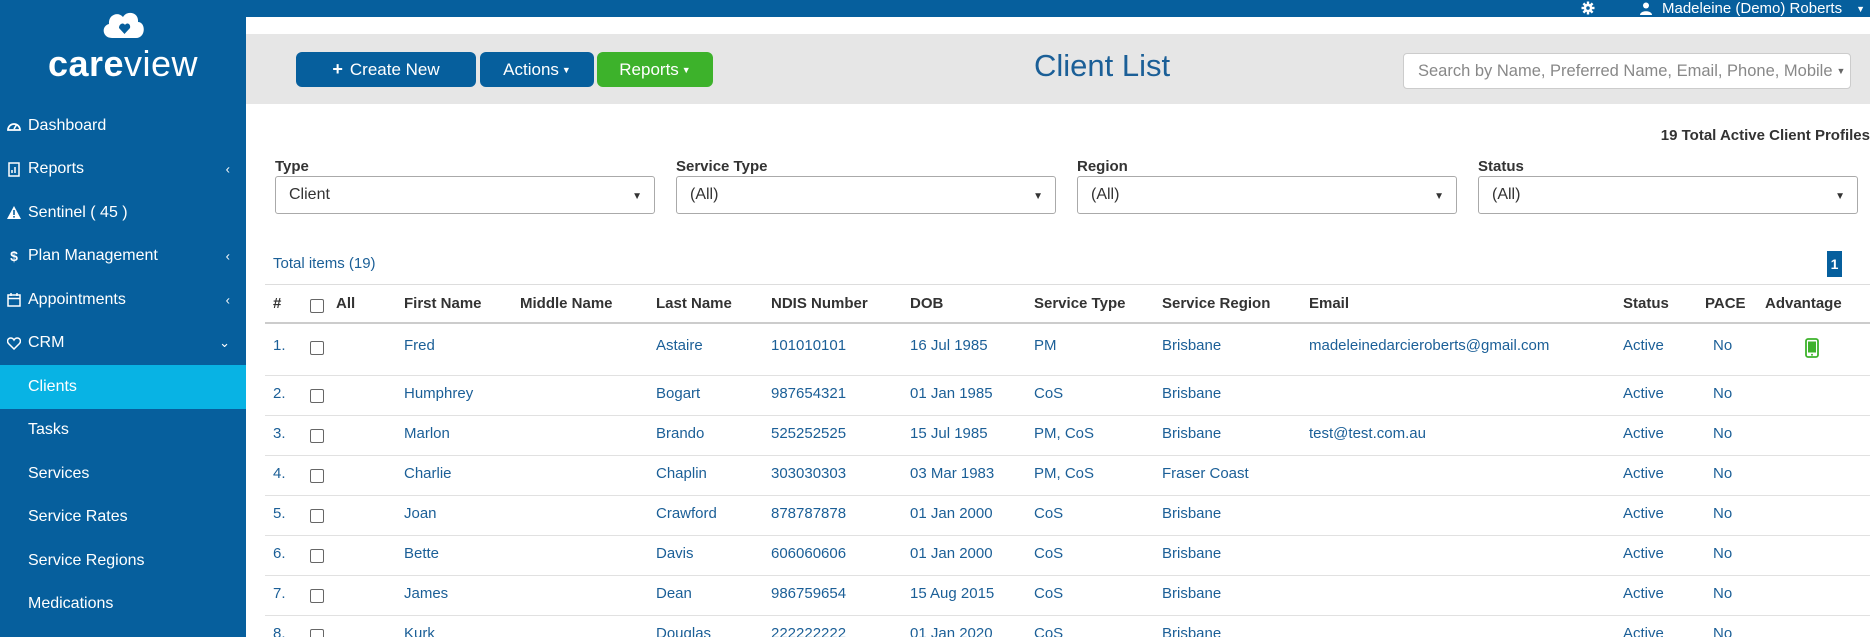  I want to click on row-number: 8., so click(279, 631).